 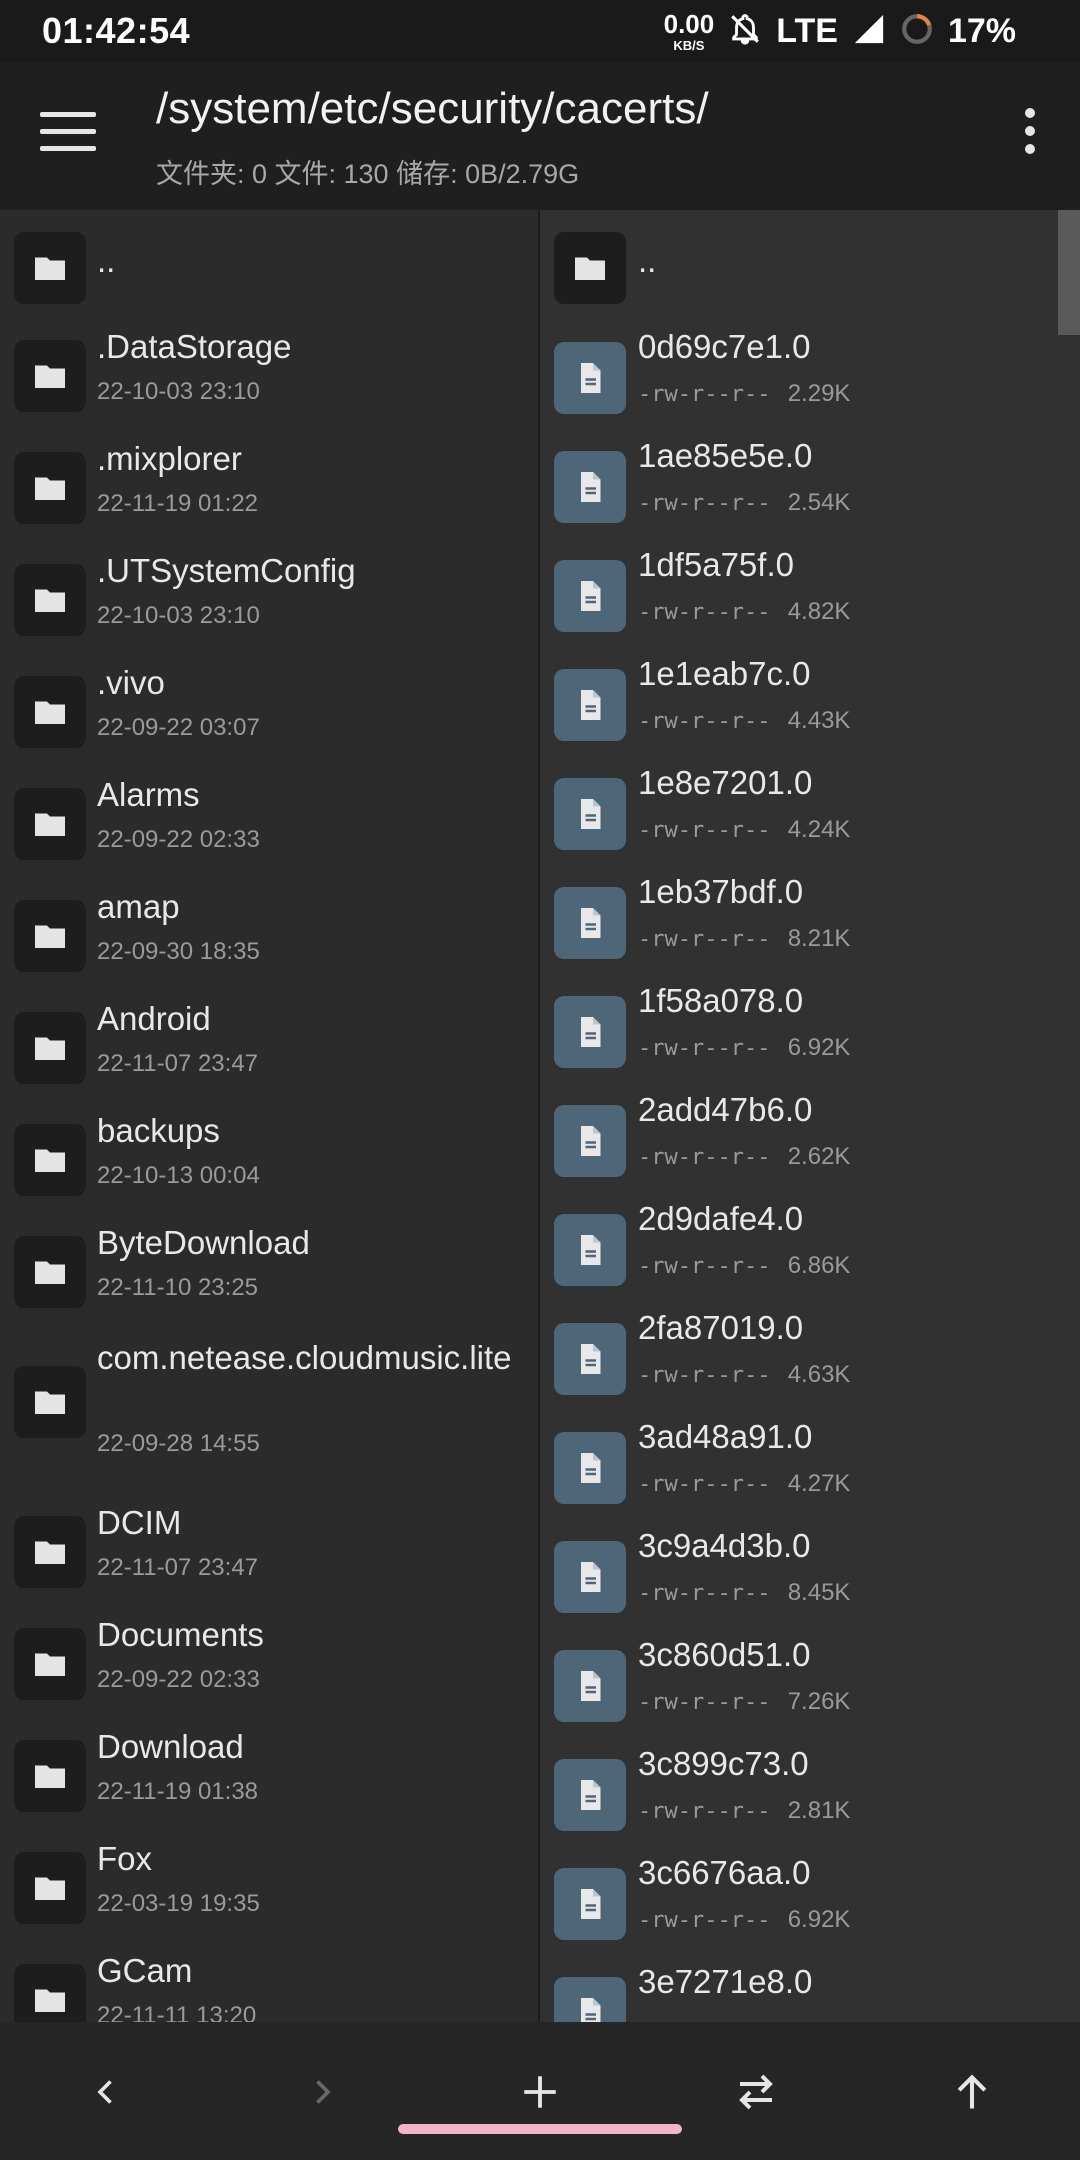 I want to click on item-date: 22-11-11 13:20, so click(x=177, y=2012).